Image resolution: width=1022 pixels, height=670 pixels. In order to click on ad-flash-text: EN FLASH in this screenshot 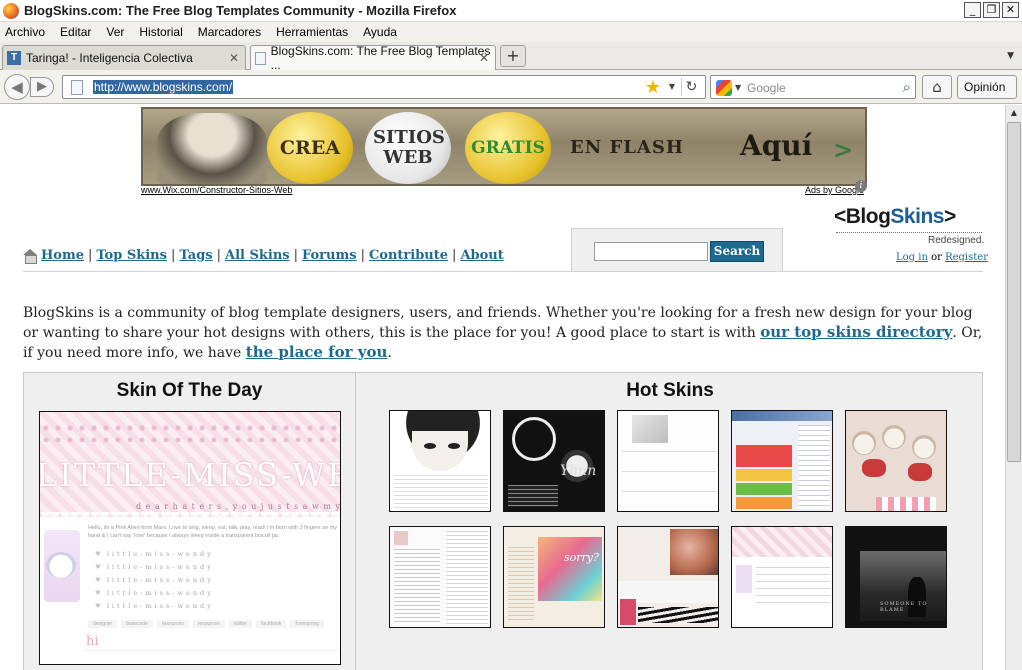, I will do `click(627, 147)`.